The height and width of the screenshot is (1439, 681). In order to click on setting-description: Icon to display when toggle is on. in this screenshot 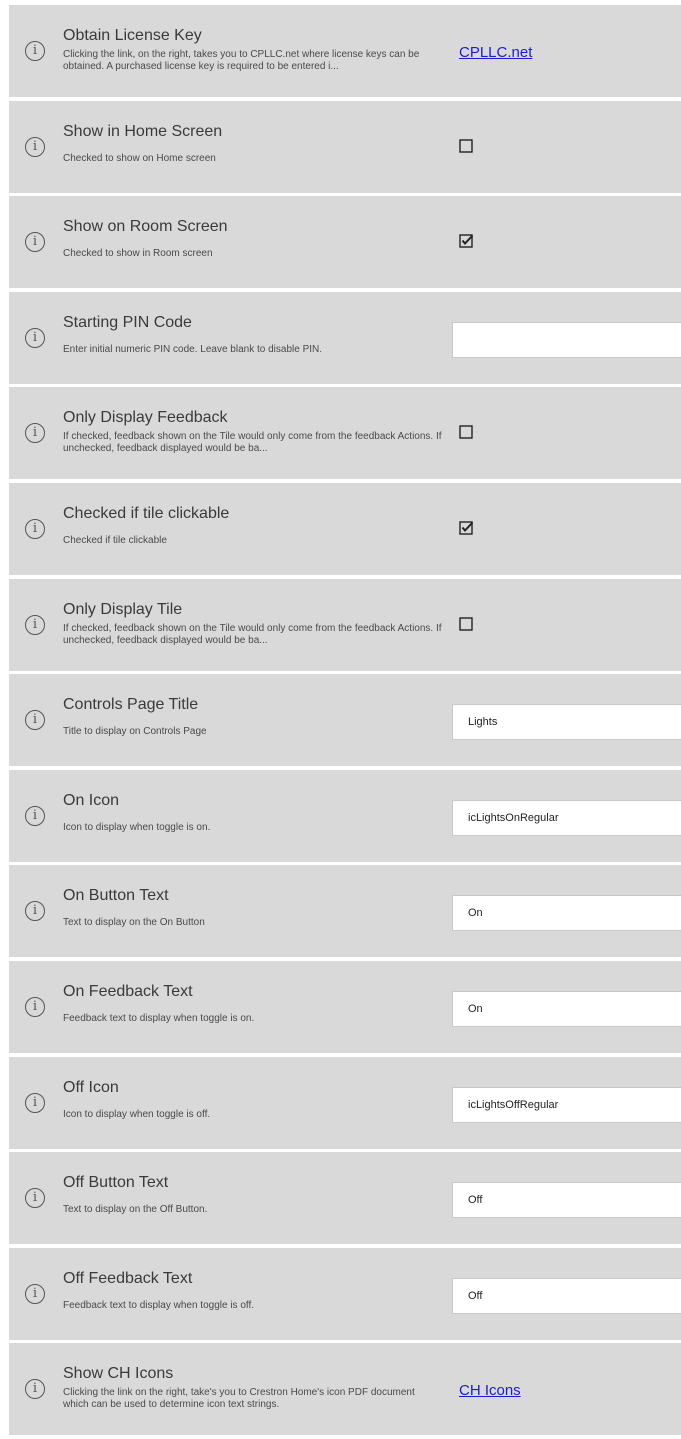, I will do `click(137, 827)`.